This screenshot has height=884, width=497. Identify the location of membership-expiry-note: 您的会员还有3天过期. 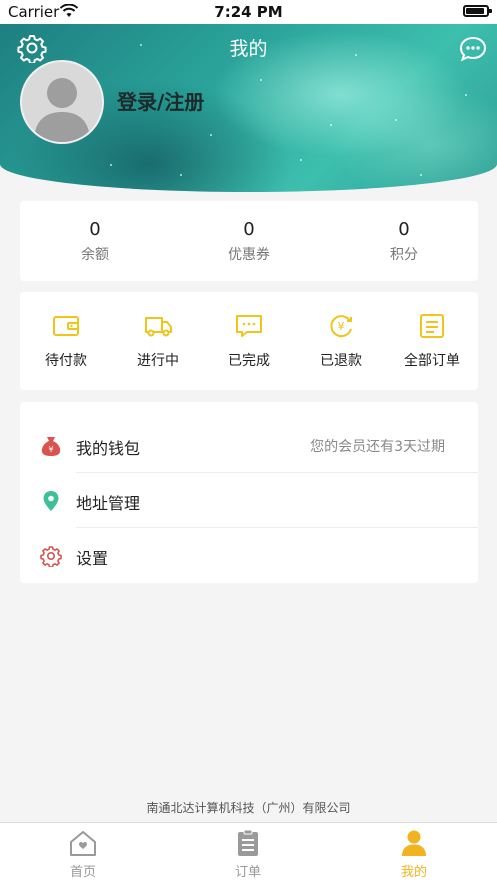
(377, 447).